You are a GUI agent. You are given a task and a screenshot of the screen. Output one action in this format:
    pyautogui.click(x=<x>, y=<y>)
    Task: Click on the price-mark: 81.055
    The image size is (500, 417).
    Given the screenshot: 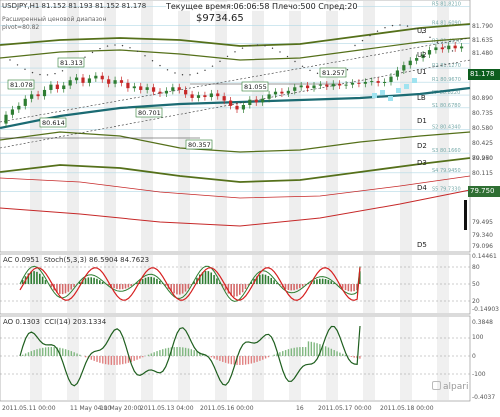 What is the action you would take?
    pyautogui.click(x=255, y=86)
    